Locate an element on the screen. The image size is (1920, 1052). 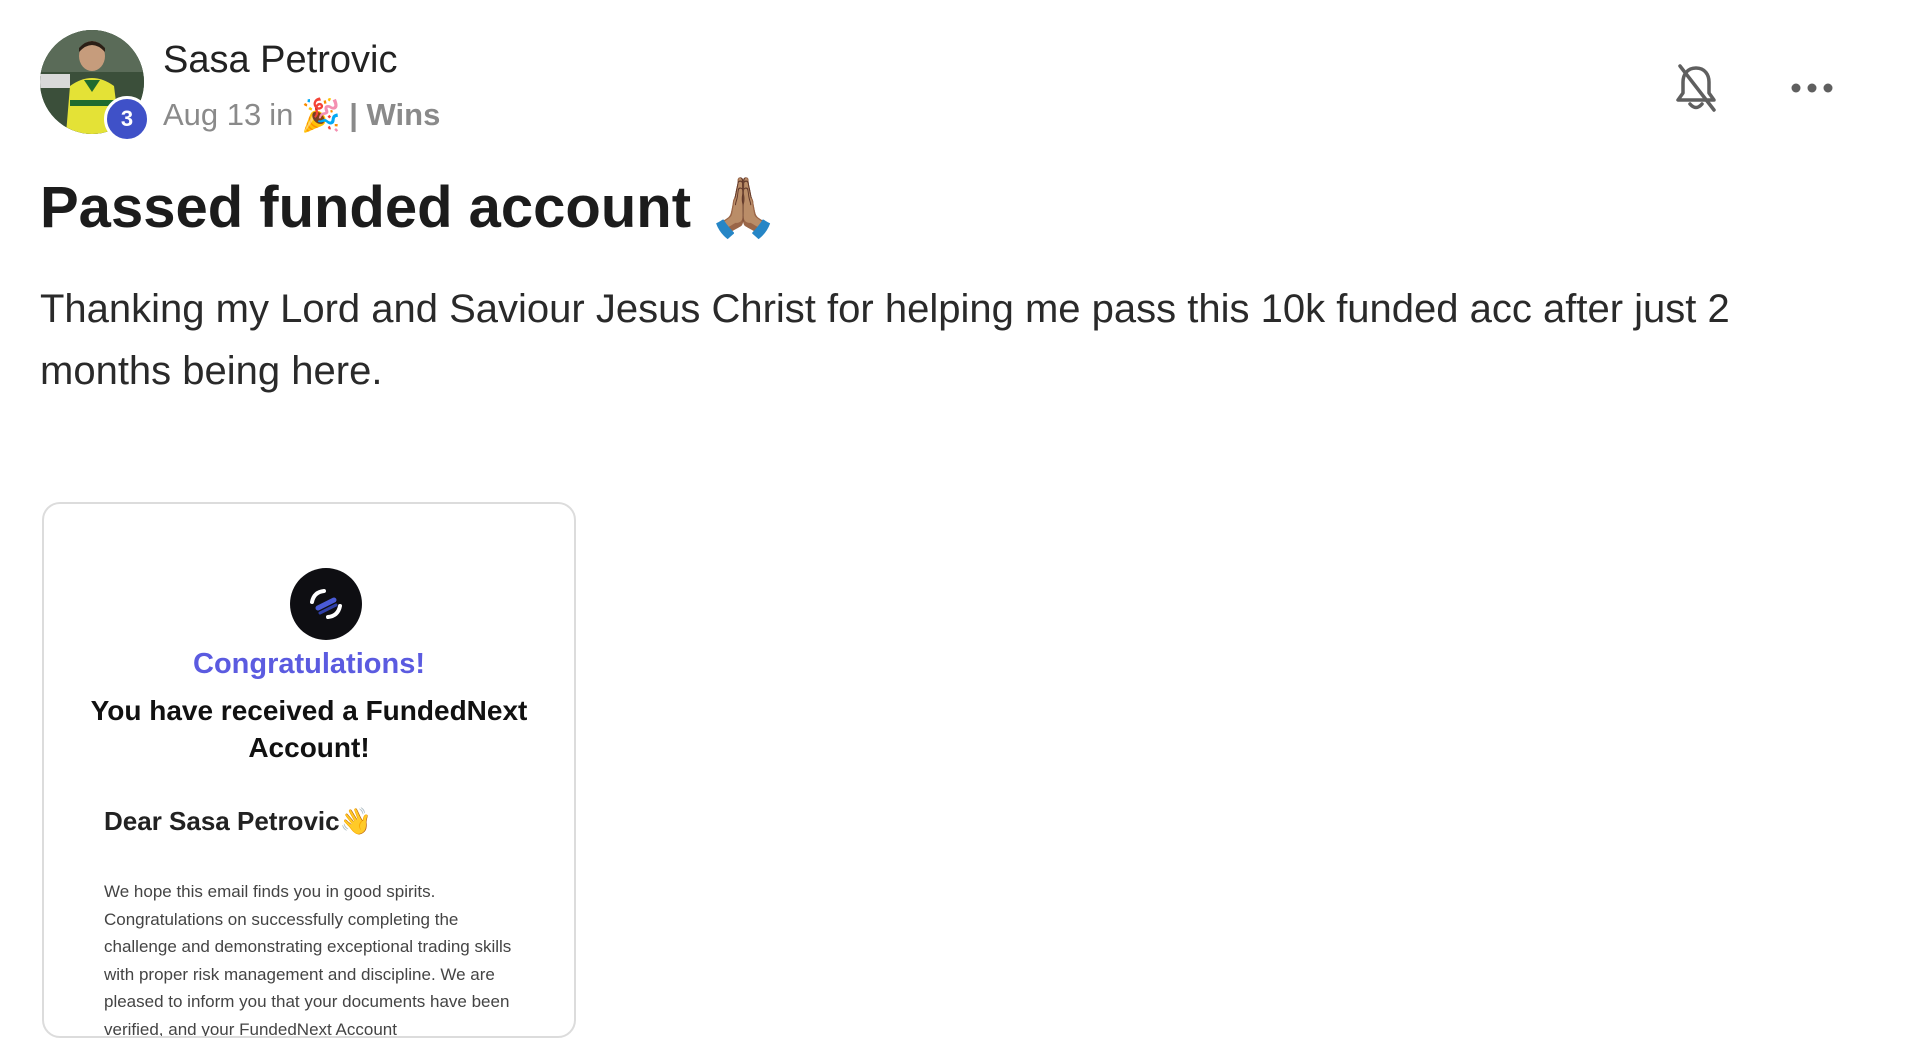
level-badge: 3 is located at coordinates (127, 119).